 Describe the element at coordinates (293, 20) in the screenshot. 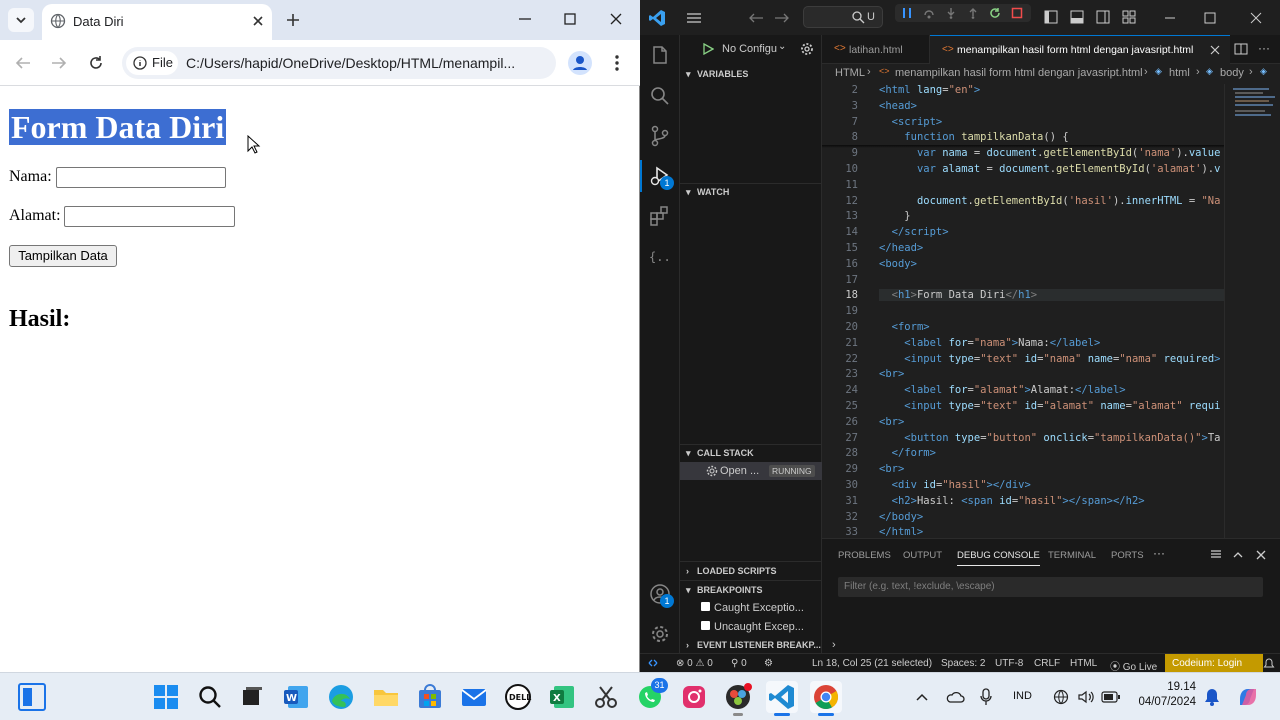

I see `new-tab-icon` at that location.